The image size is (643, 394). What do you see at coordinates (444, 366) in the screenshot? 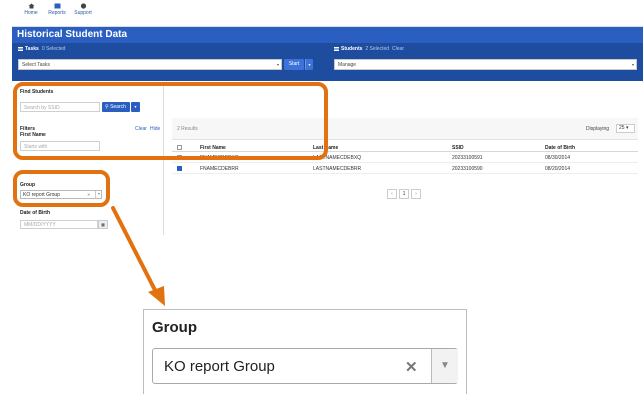
I see `chevron-down-icon: ▼` at bounding box center [444, 366].